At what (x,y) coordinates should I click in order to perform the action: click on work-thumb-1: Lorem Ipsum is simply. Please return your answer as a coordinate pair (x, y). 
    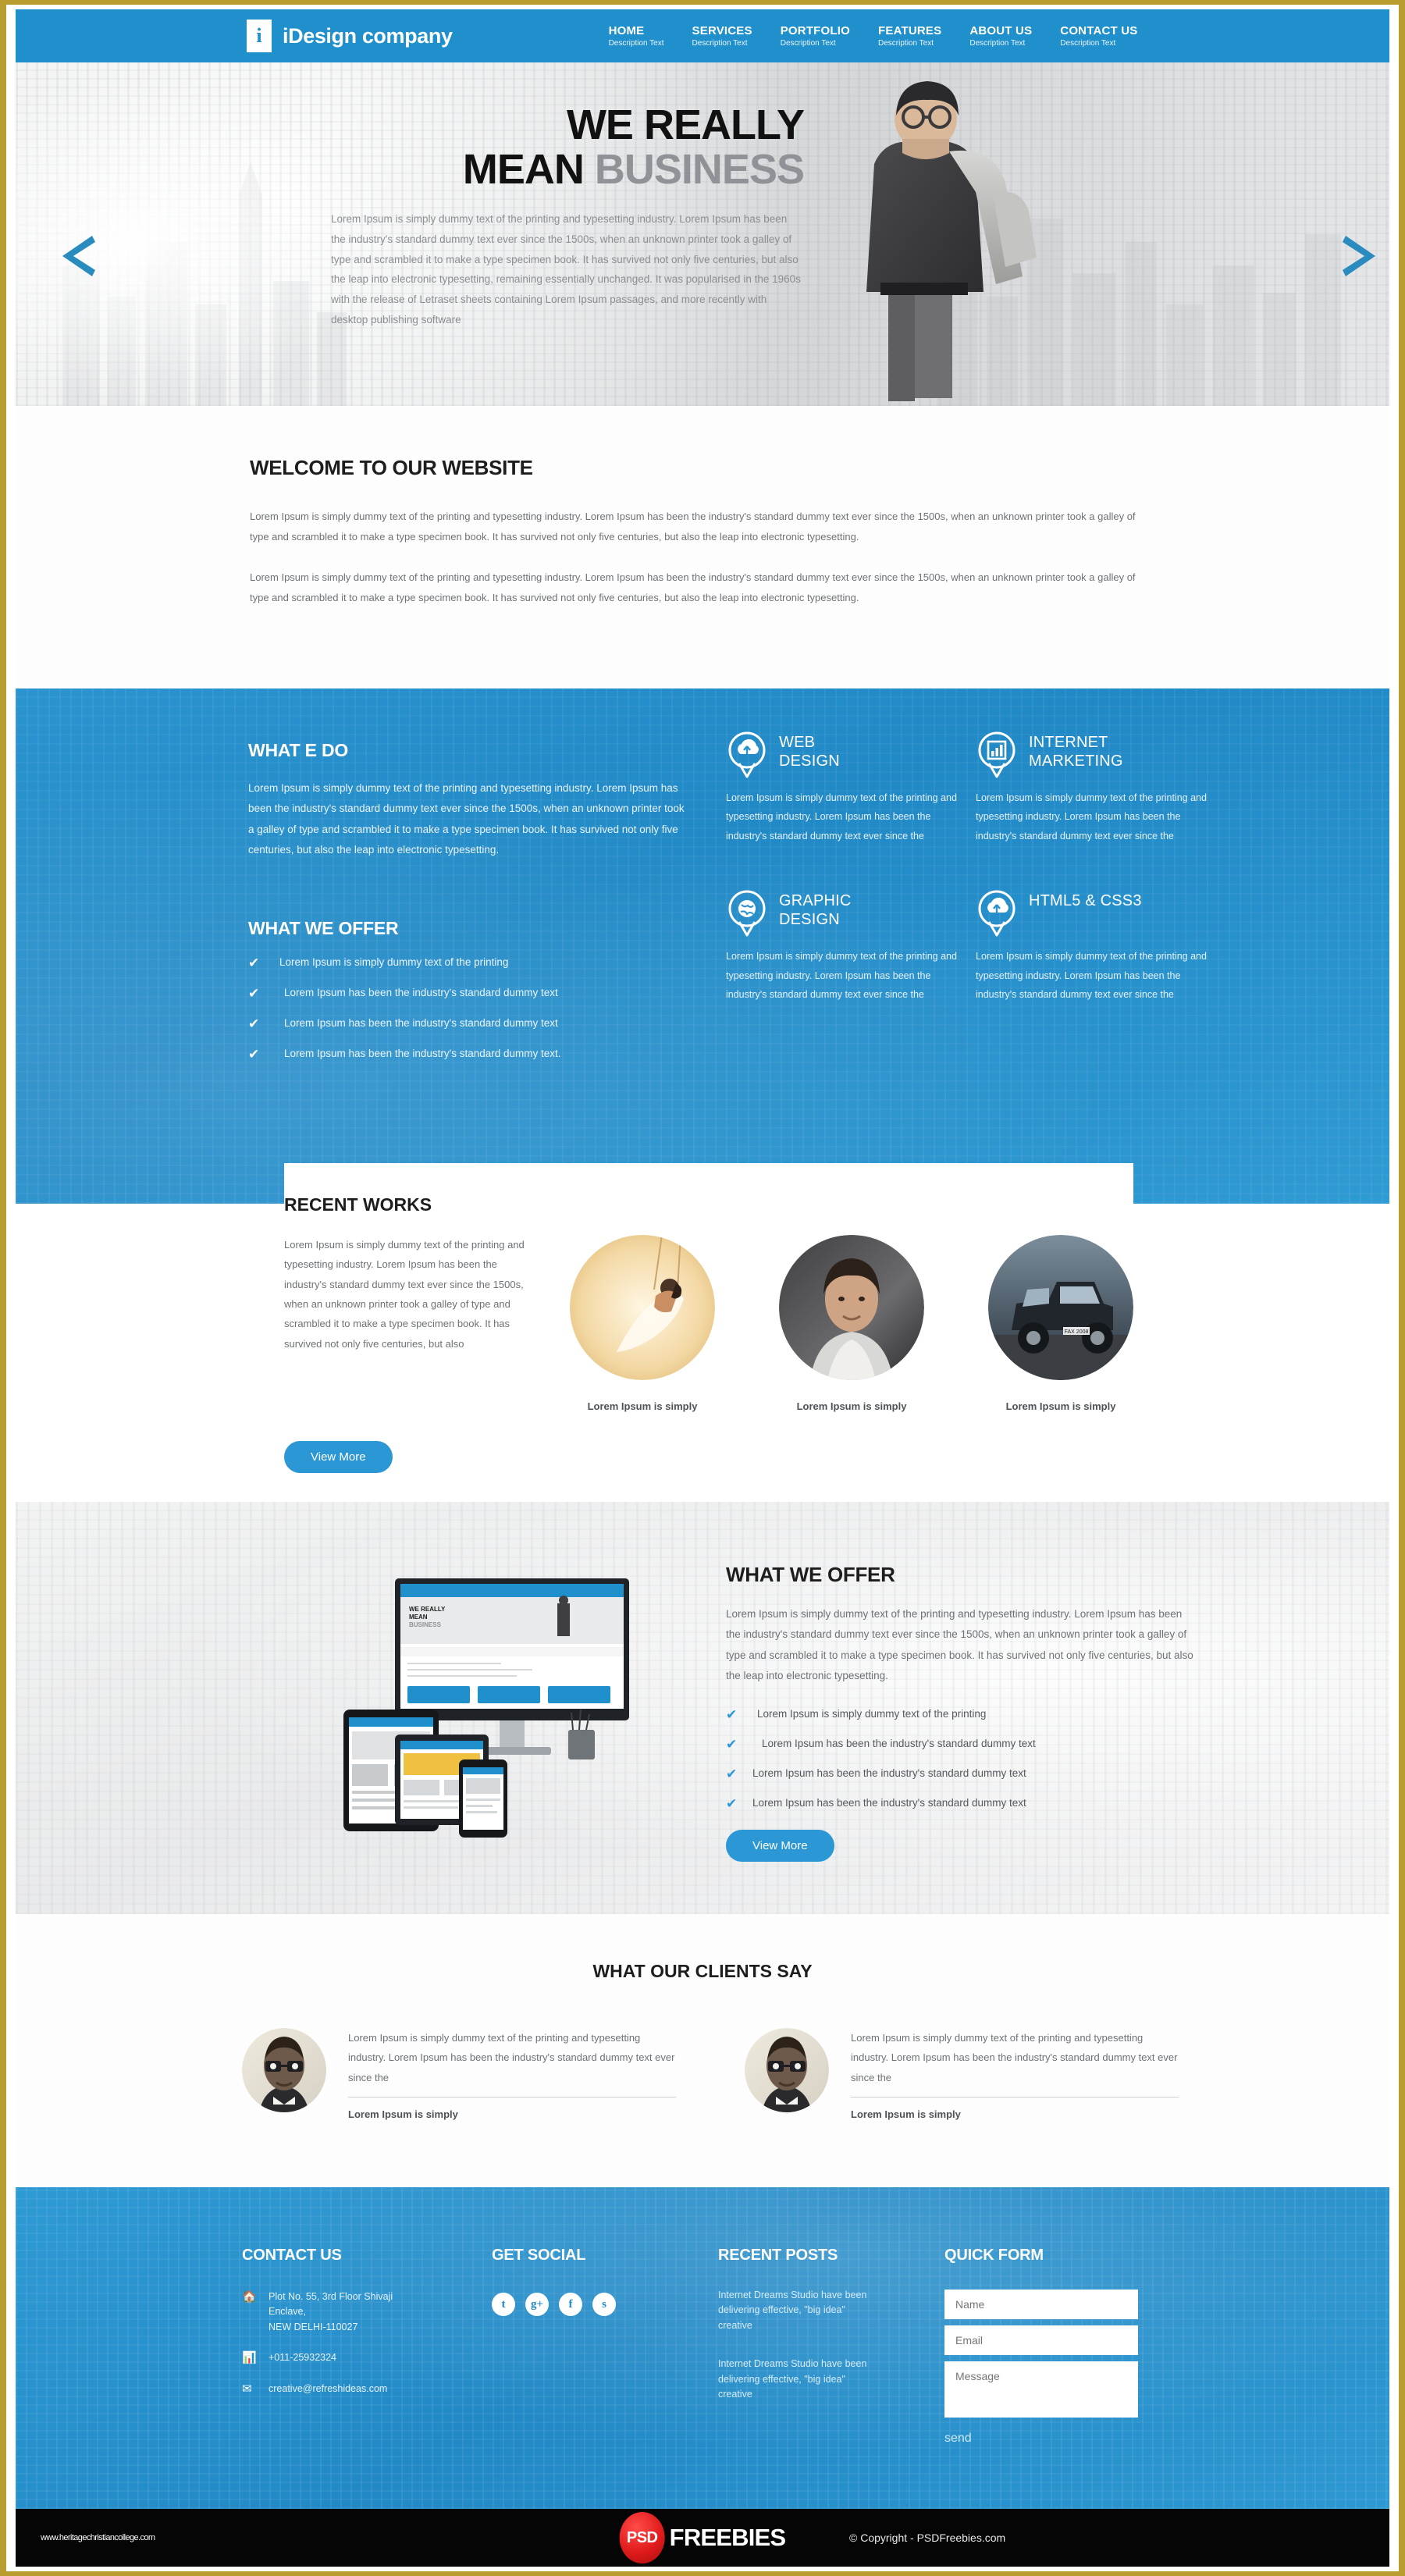
    Looking at the image, I should click on (643, 1323).